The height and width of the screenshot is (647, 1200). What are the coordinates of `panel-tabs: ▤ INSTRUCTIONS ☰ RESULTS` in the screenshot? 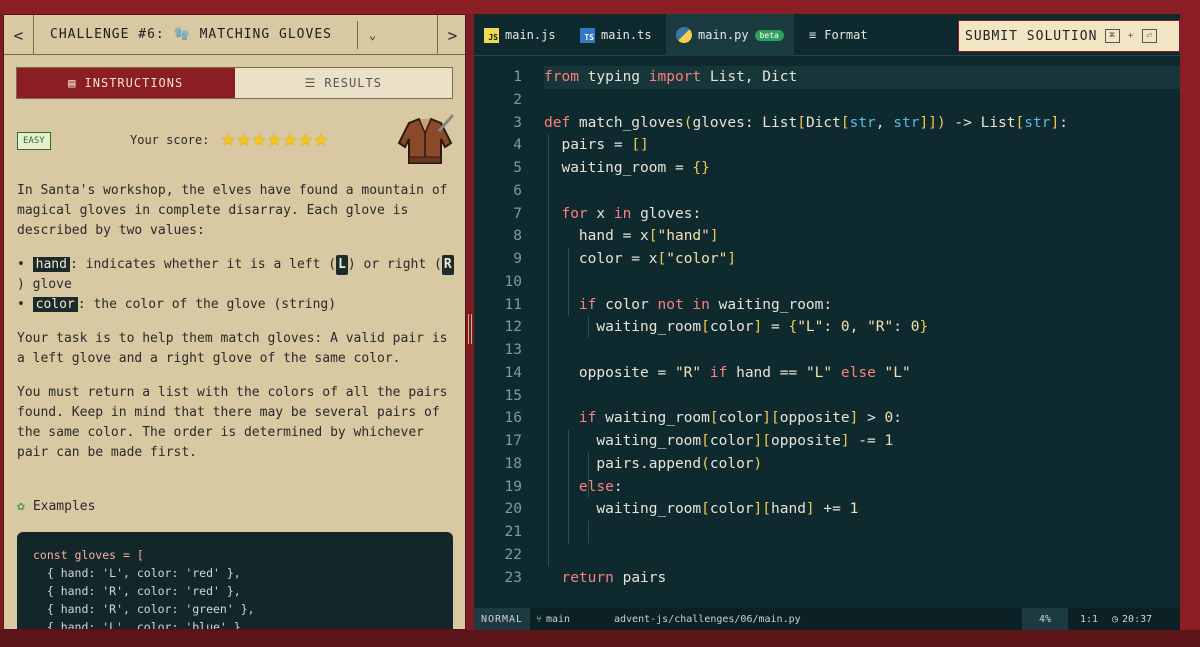 It's located at (234, 83).